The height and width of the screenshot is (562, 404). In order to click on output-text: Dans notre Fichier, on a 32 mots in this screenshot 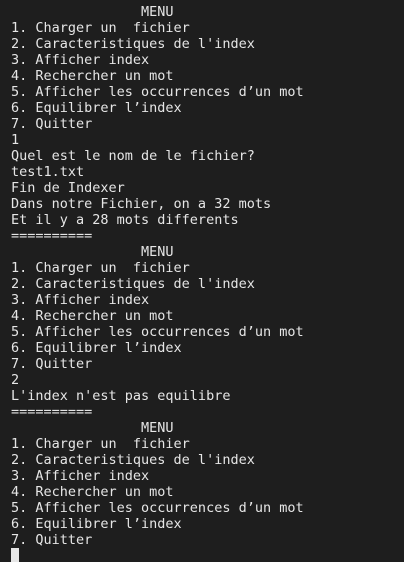, I will do `click(141, 204)`.